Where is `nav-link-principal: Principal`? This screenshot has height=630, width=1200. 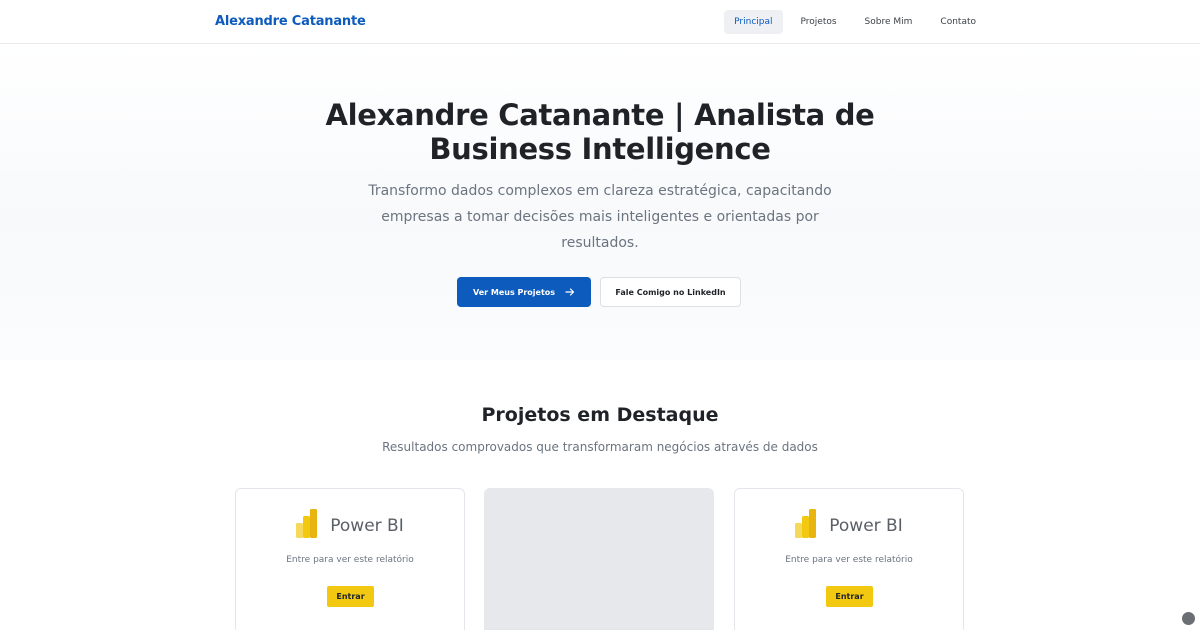 nav-link-principal: Principal is located at coordinates (753, 22).